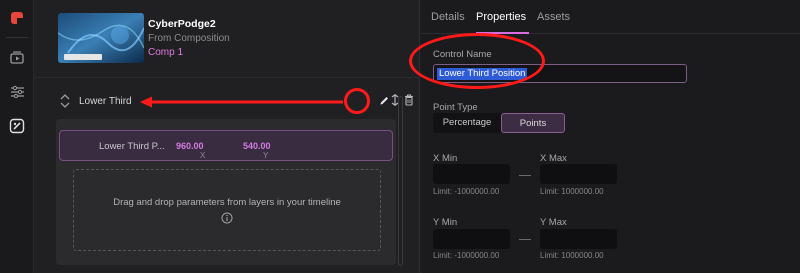 The height and width of the screenshot is (273, 800). What do you see at coordinates (445, 158) in the screenshot?
I see `x-min-label: X Min` at bounding box center [445, 158].